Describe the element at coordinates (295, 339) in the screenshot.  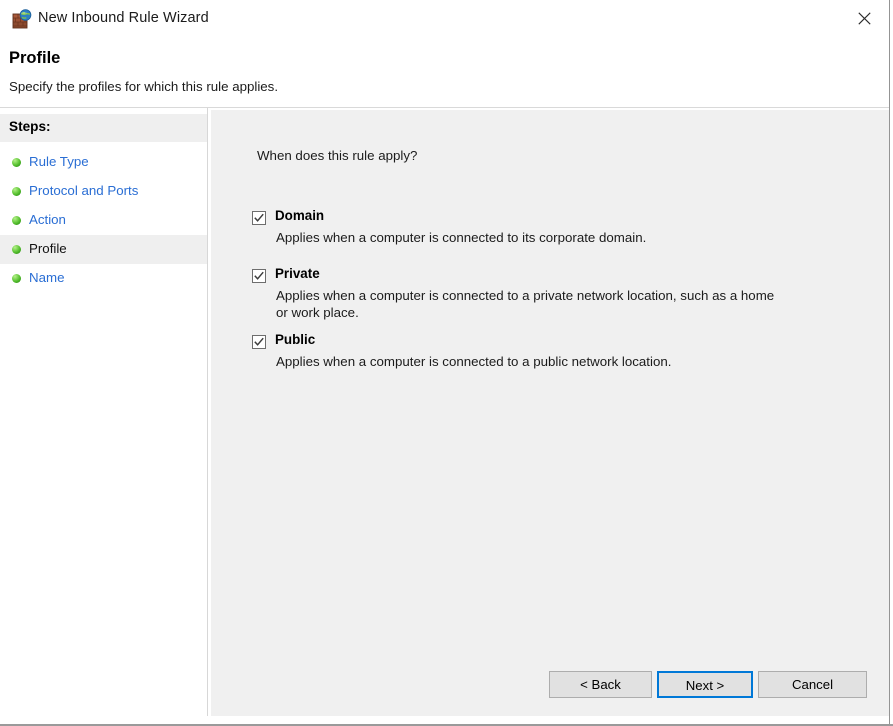
I see `option-label: Public` at that location.